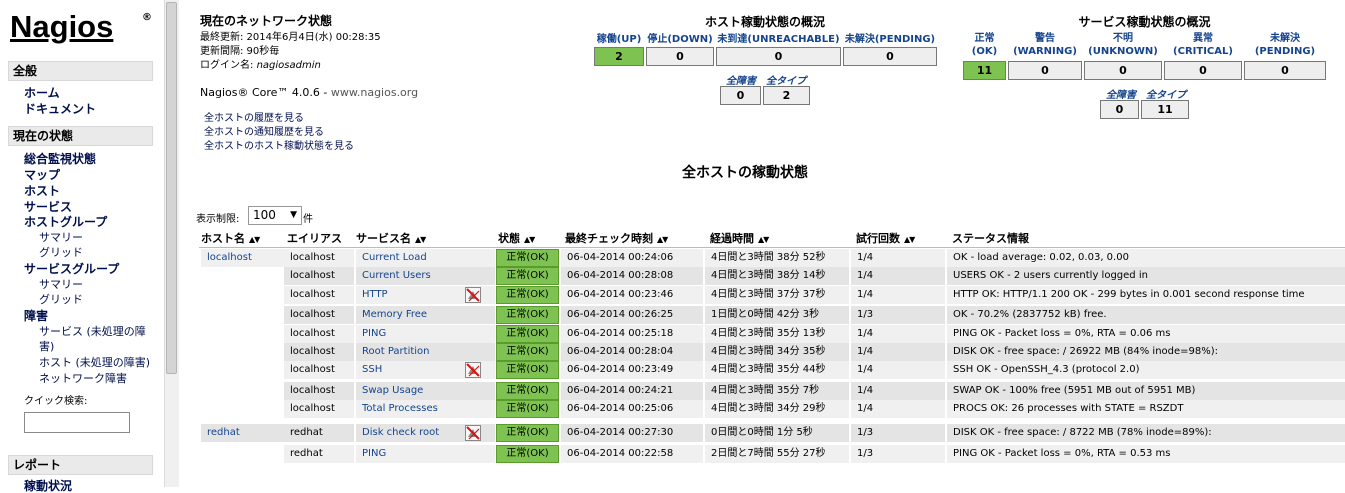  What do you see at coordinates (425, 409) in the screenshot?
I see `service-cell: Total Processes` at bounding box center [425, 409].